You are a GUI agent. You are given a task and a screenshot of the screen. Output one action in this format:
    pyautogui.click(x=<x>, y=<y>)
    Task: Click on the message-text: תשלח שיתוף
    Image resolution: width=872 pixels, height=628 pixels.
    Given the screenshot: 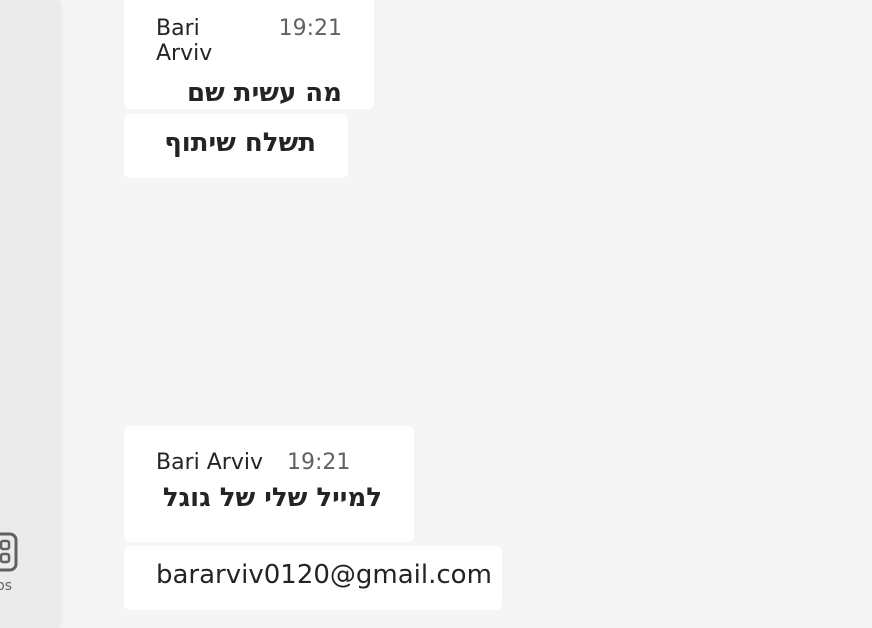 What is the action you would take?
    pyautogui.click(x=240, y=143)
    